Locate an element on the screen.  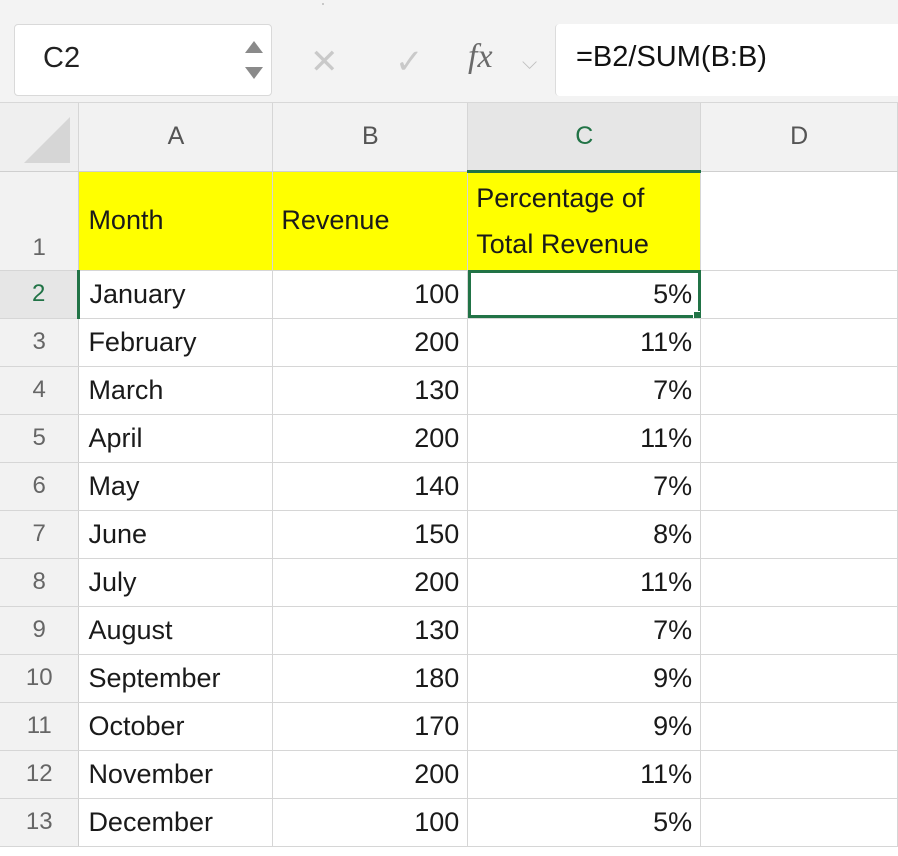
table-row: 10 September 180 9% is located at coordinates (449, 678).